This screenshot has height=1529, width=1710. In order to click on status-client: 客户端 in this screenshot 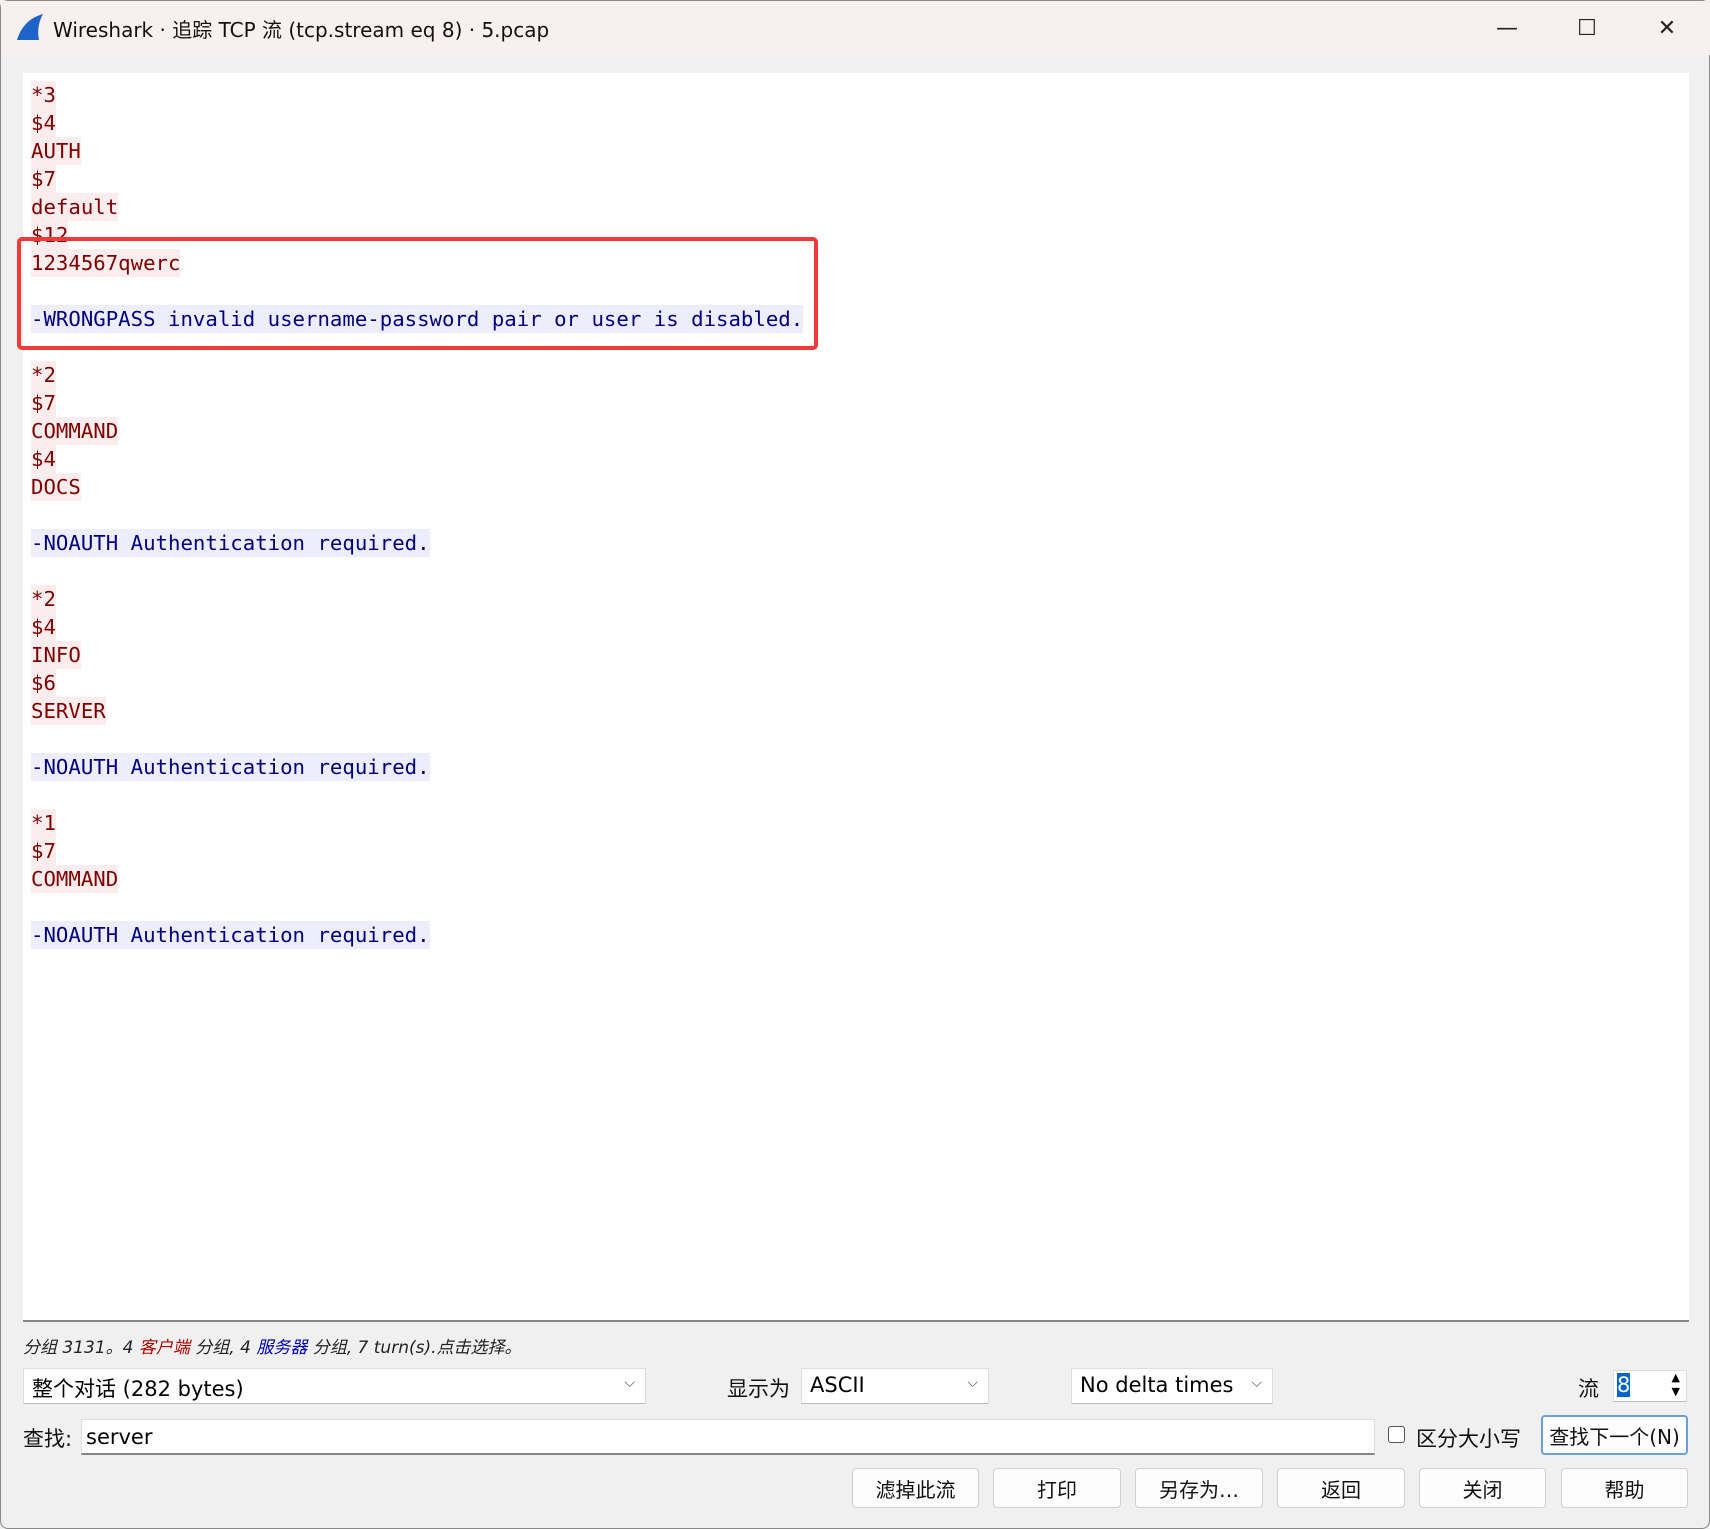, I will do `click(164, 1348)`.